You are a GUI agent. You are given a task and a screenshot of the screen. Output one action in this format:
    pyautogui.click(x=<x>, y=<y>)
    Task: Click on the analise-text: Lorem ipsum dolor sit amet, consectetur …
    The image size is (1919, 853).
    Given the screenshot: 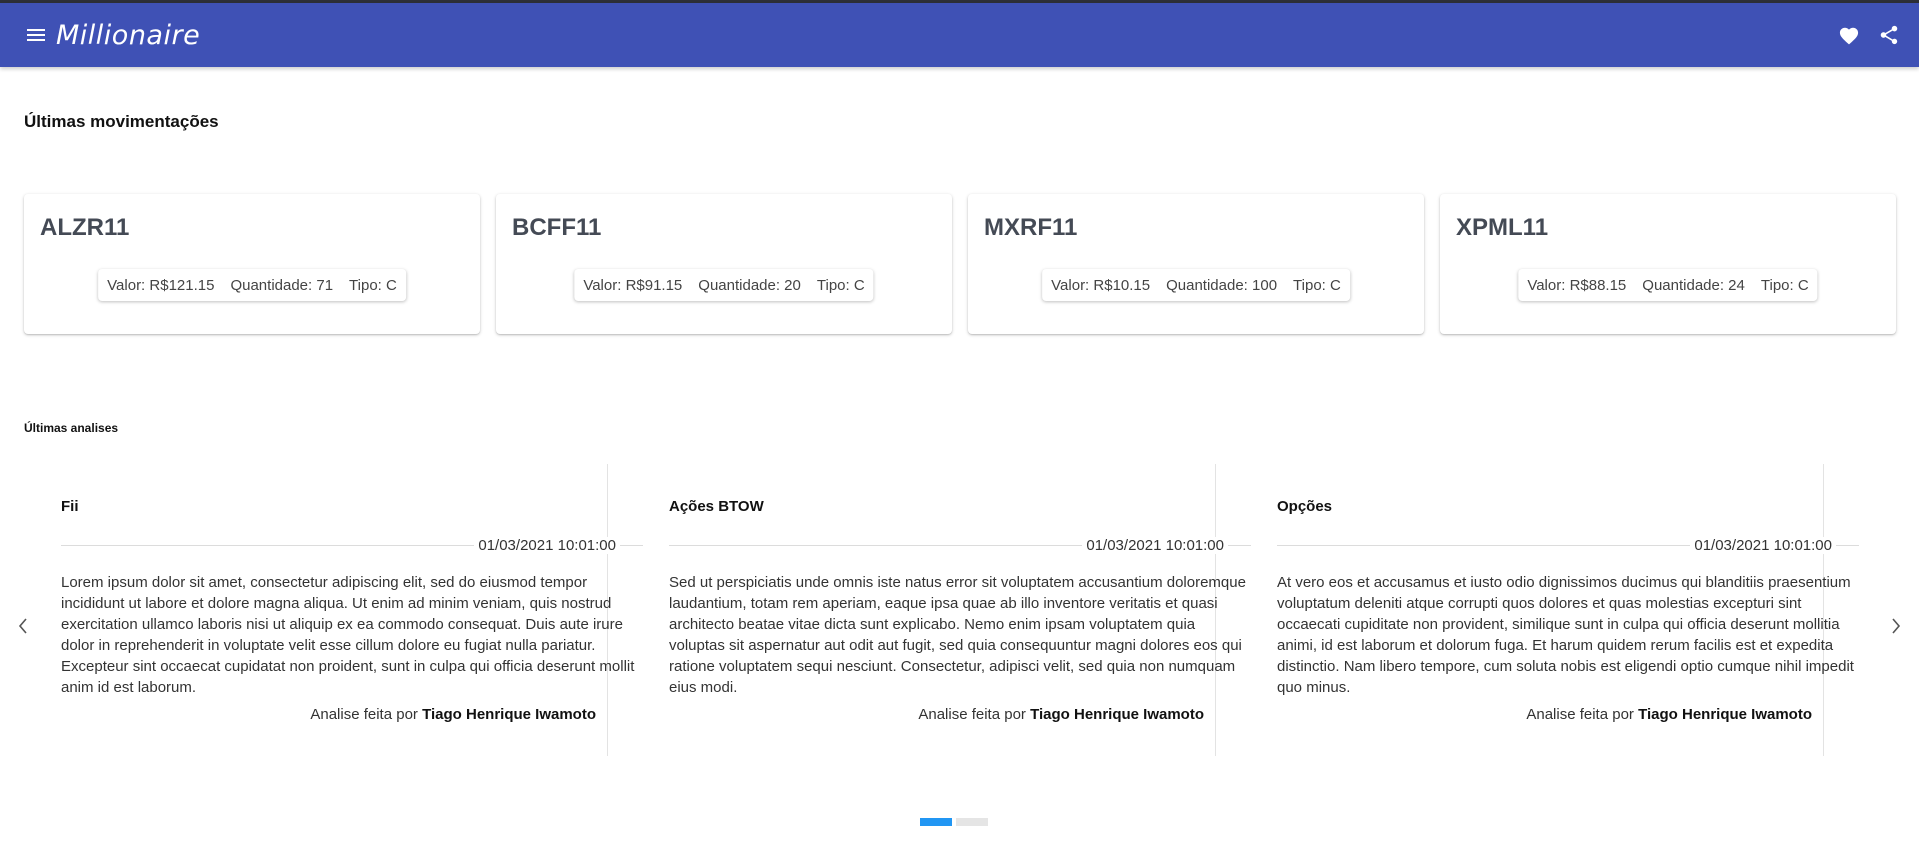 What is the action you would take?
    pyautogui.click(x=348, y=635)
    